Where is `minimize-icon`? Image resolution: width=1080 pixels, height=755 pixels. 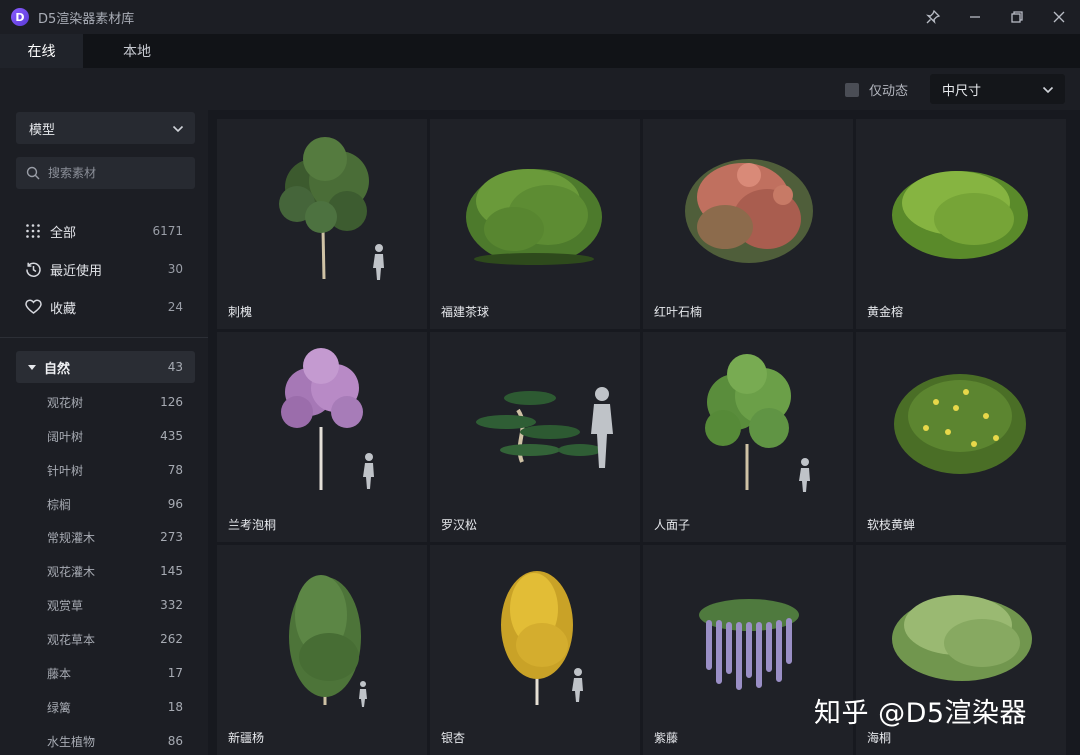 minimize-icon is located at coordinates (975, 17).